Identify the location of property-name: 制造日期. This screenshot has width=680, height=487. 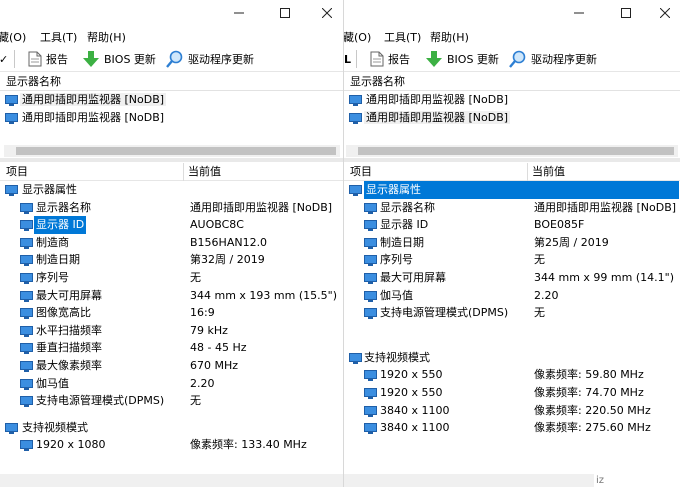
(402, 242).